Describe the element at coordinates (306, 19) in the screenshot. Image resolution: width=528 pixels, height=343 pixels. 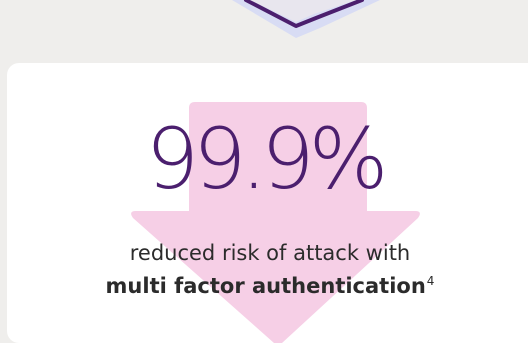
I see `shield-icon` at that location.